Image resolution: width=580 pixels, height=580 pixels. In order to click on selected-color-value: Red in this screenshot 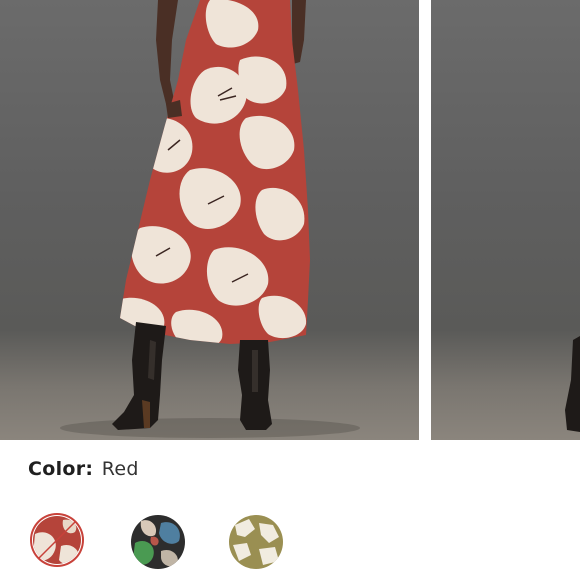, I will do `click(120, 469)`.